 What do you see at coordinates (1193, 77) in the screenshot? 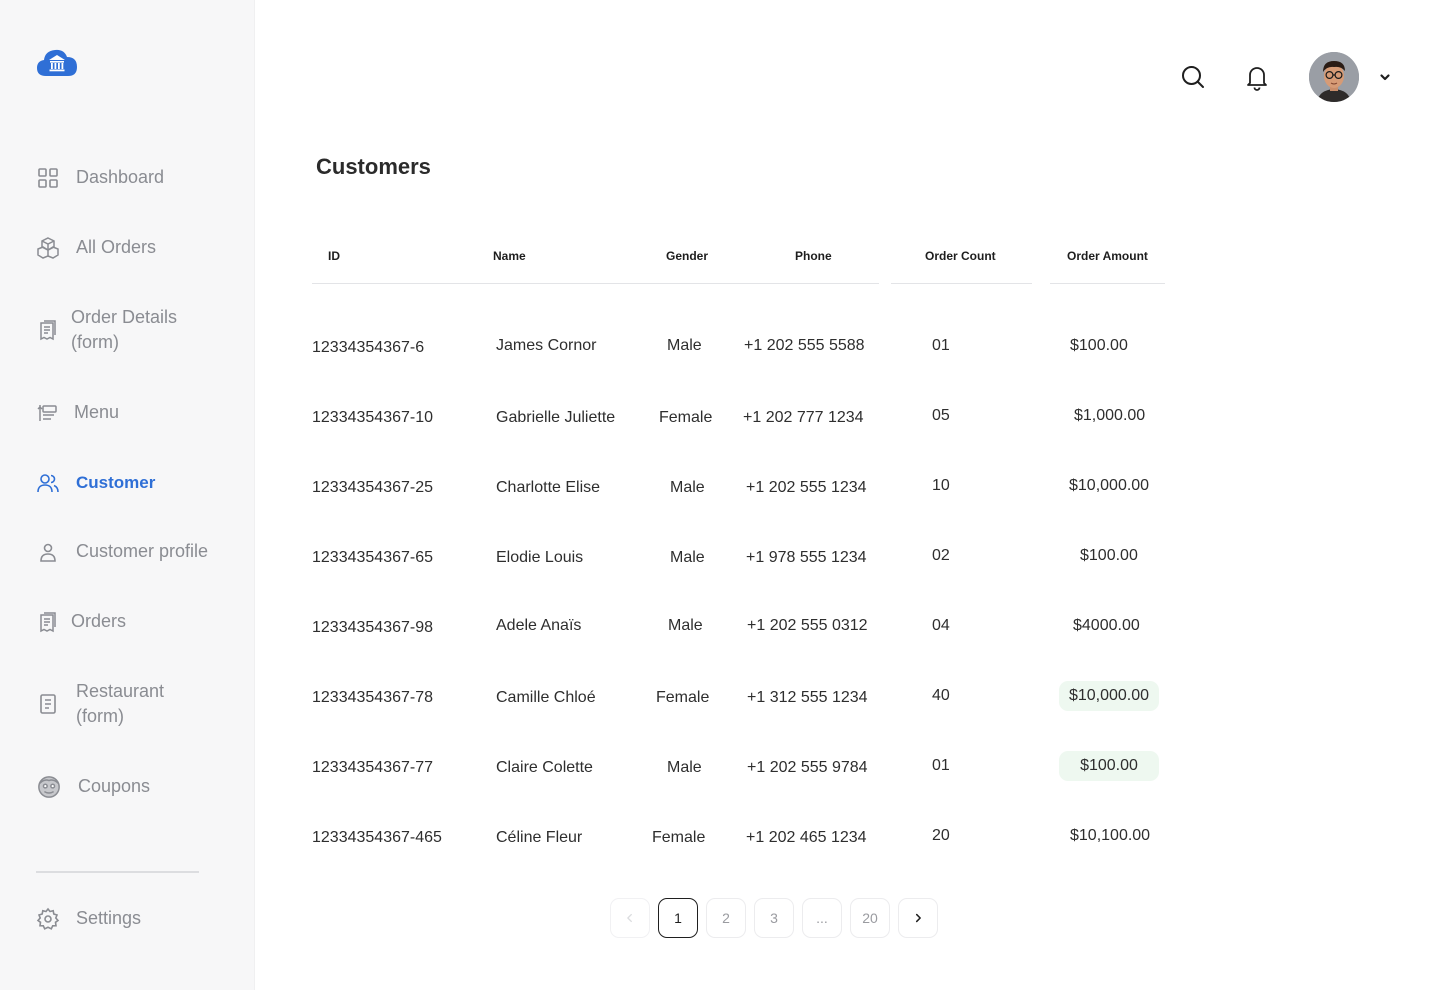
I see `search-icon` at bounding box center [1193, 77].